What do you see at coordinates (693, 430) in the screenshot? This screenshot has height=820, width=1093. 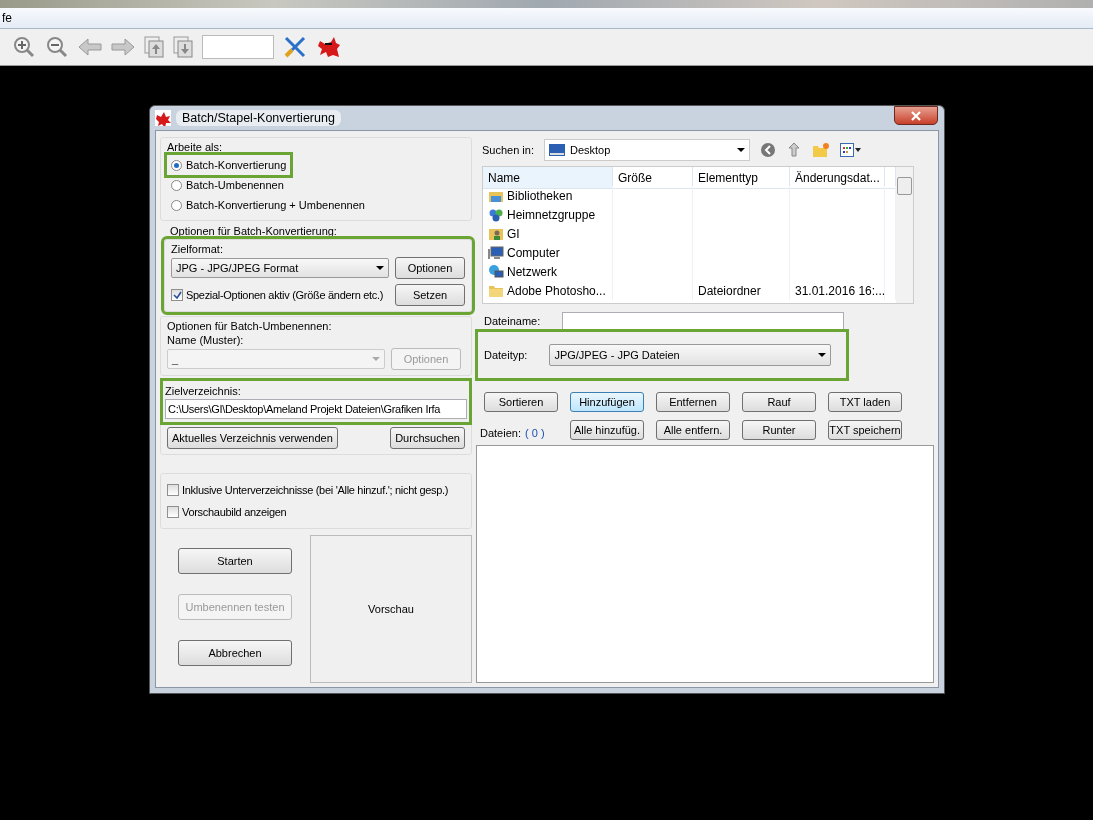 I see `list-button: Alle entfern.` at bounding box center [693, 430].